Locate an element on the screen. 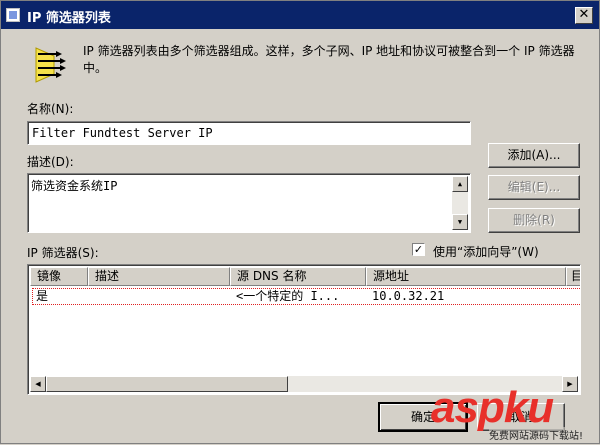 The height and width of the screenshot is (445, 600). filters-label: IP 筛选器(S): is located at coordinates (63, 253).